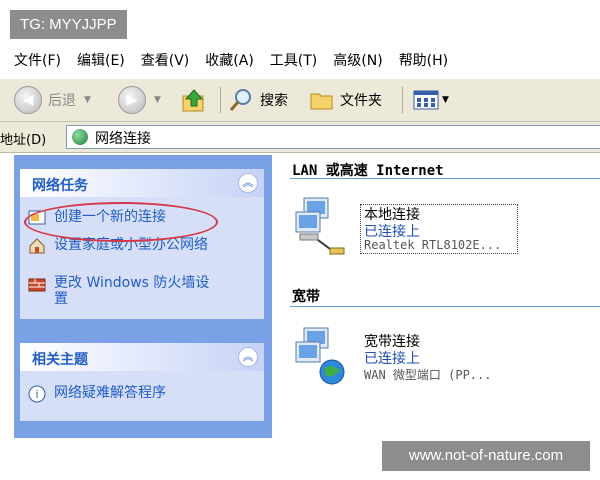 Image resolution: width=600 pixels, height=480 pixels. What do you see at coordinates (240, 100) in the screenshot?
I see `search-icon` at bounding box center [240, 100].